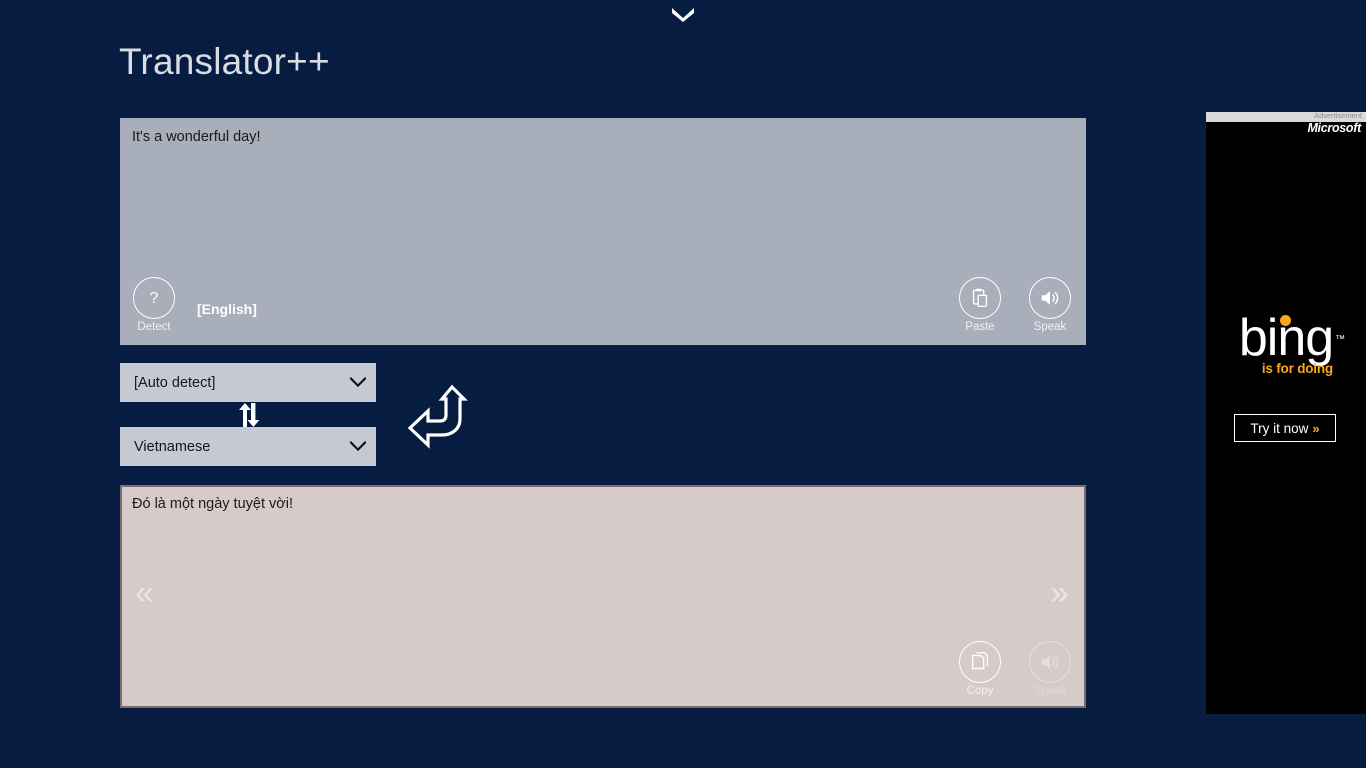 The image size is (1366, 768). I want to click on swap-languages-button, so click(249, 415).